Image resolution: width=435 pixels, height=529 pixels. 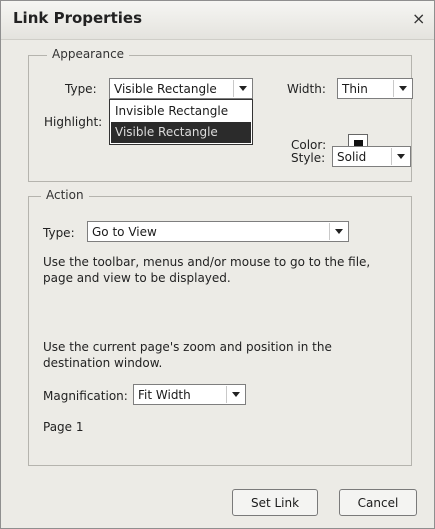 I want to click on page-info: Page 1, so click(x=63, y=427).